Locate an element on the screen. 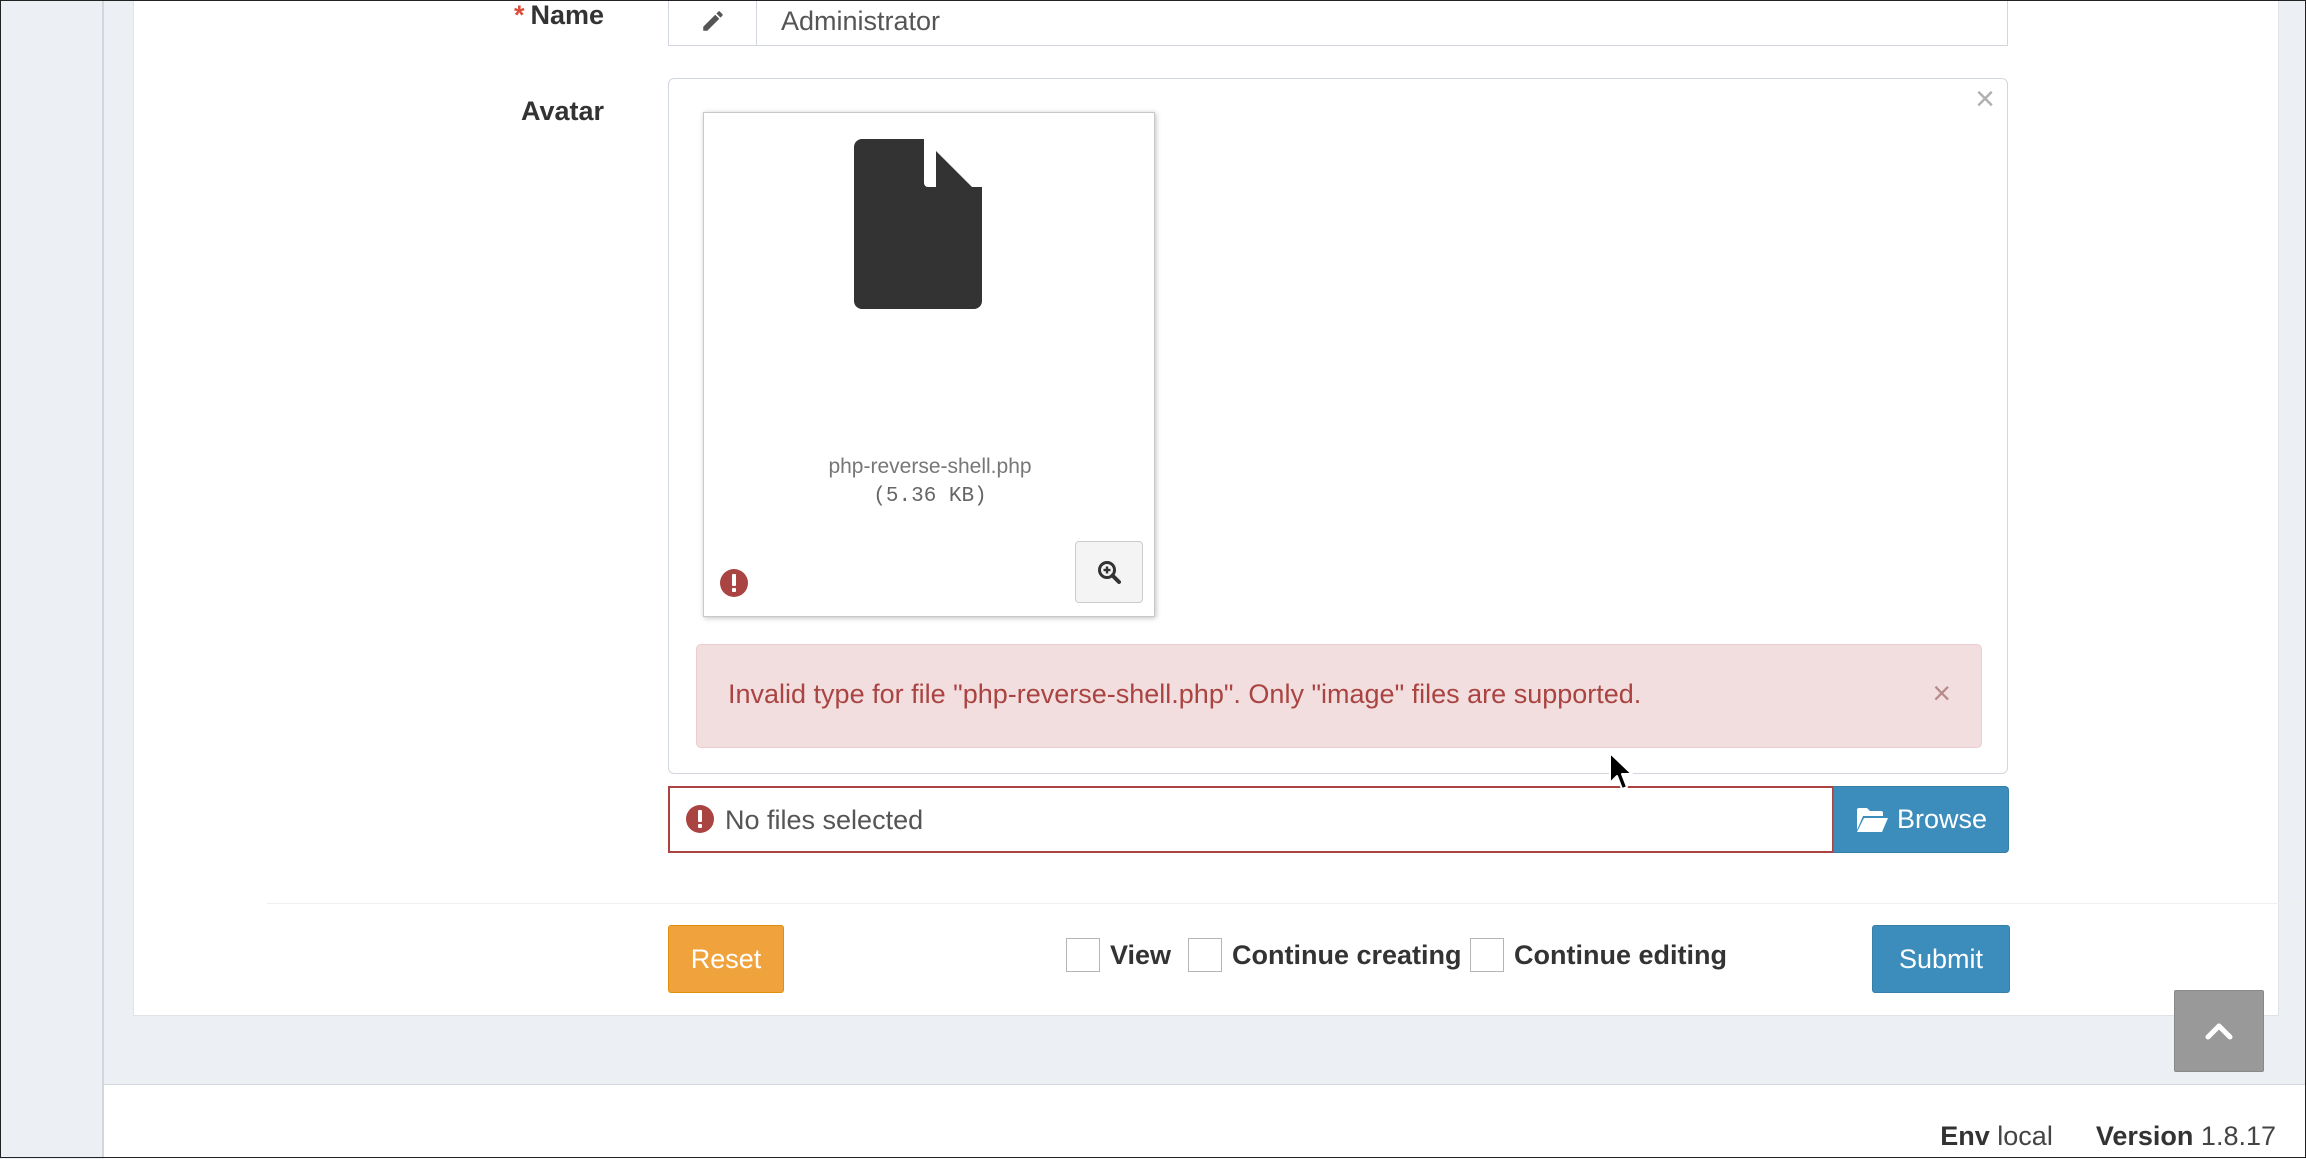  avatar-label: Avatar is located at coordinates (562, 111).